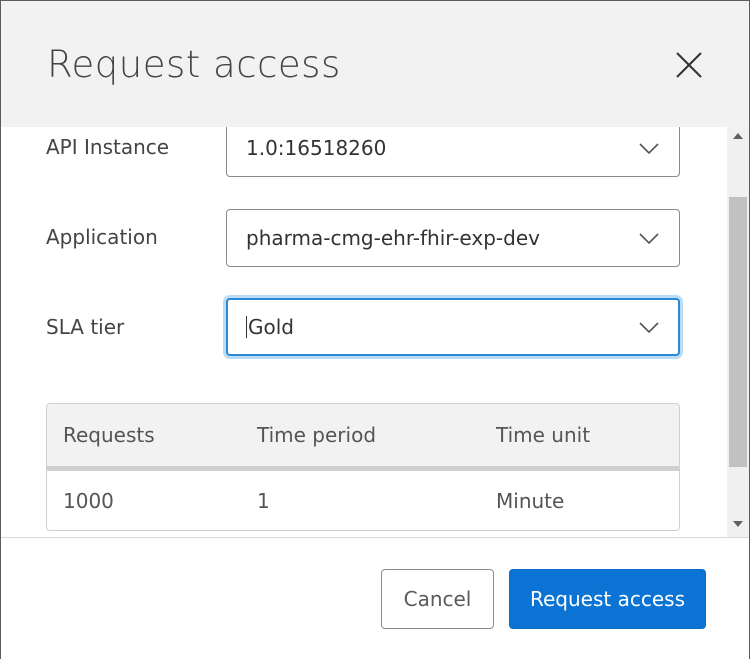  I want to click on close-icon, so click(689, 65).